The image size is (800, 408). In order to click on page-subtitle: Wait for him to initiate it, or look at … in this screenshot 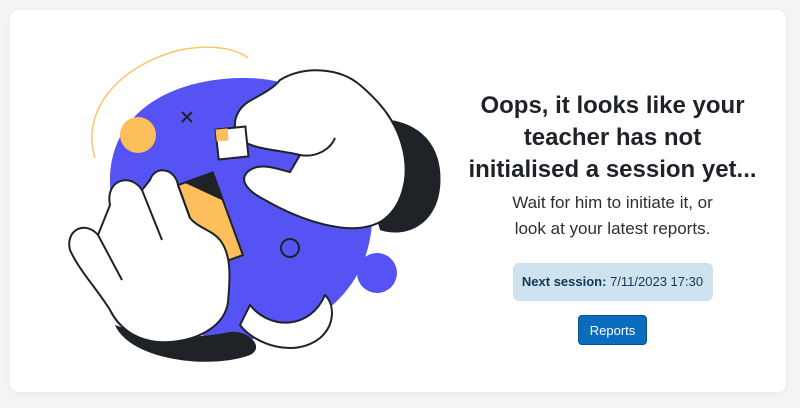, I will do `click(612, 216)`.